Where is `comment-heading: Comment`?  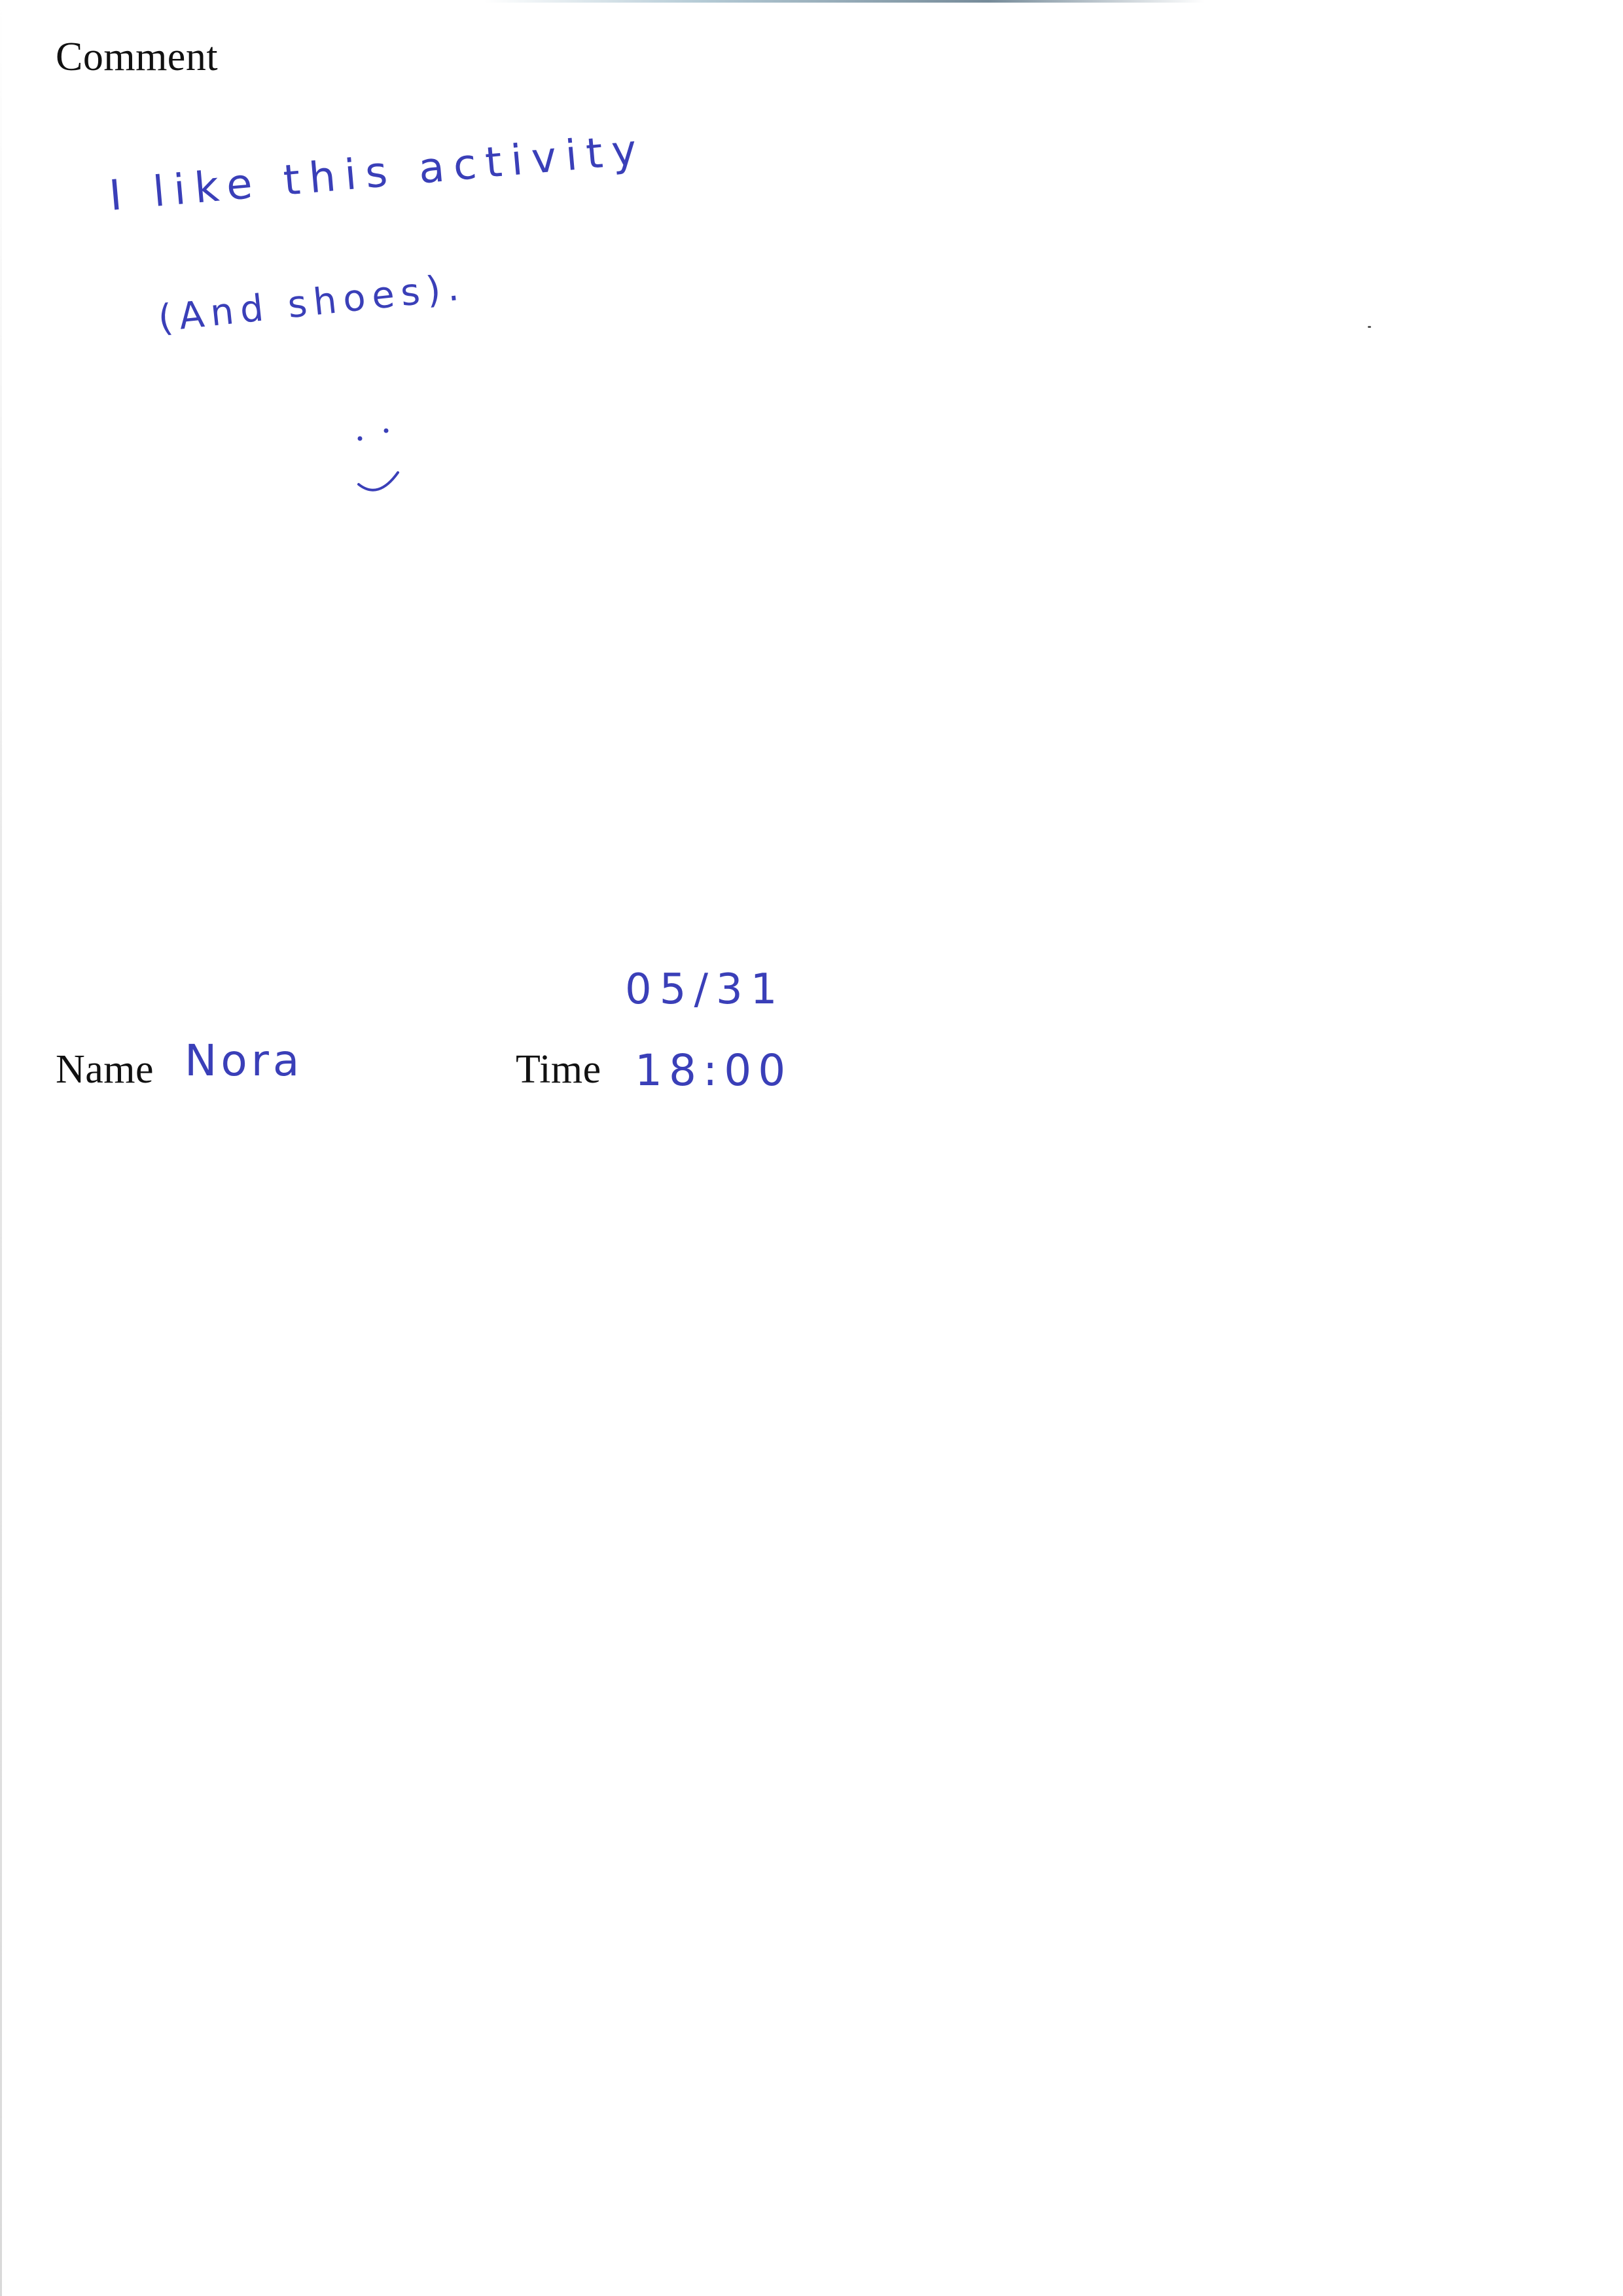
comment-heading: Comment is located at coordinates (137, 57).